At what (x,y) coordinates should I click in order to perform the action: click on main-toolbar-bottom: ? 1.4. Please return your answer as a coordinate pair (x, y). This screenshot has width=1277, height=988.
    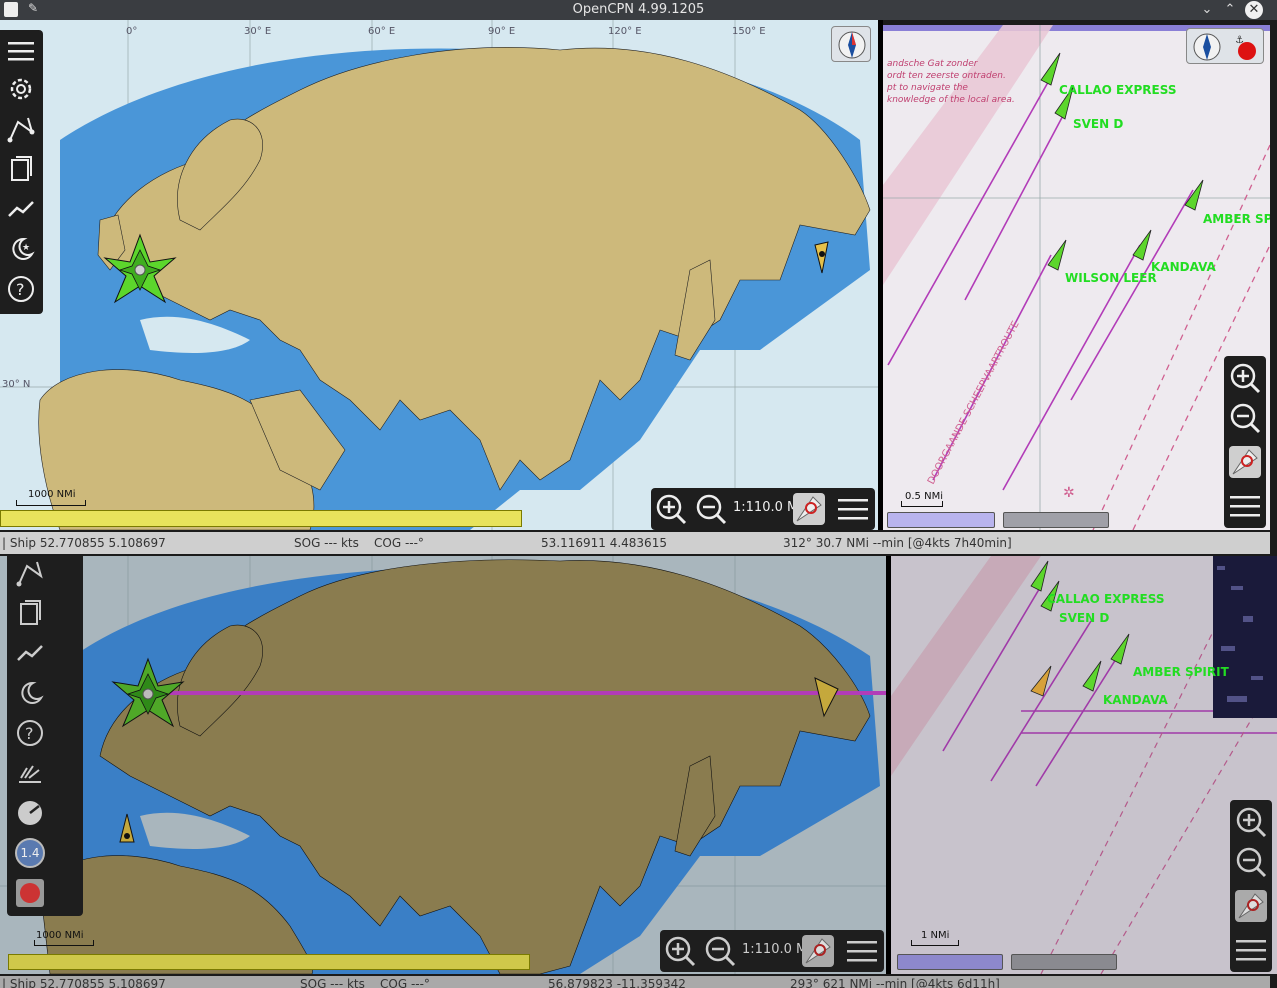
    Looking at the image, I should click on (45, 736).